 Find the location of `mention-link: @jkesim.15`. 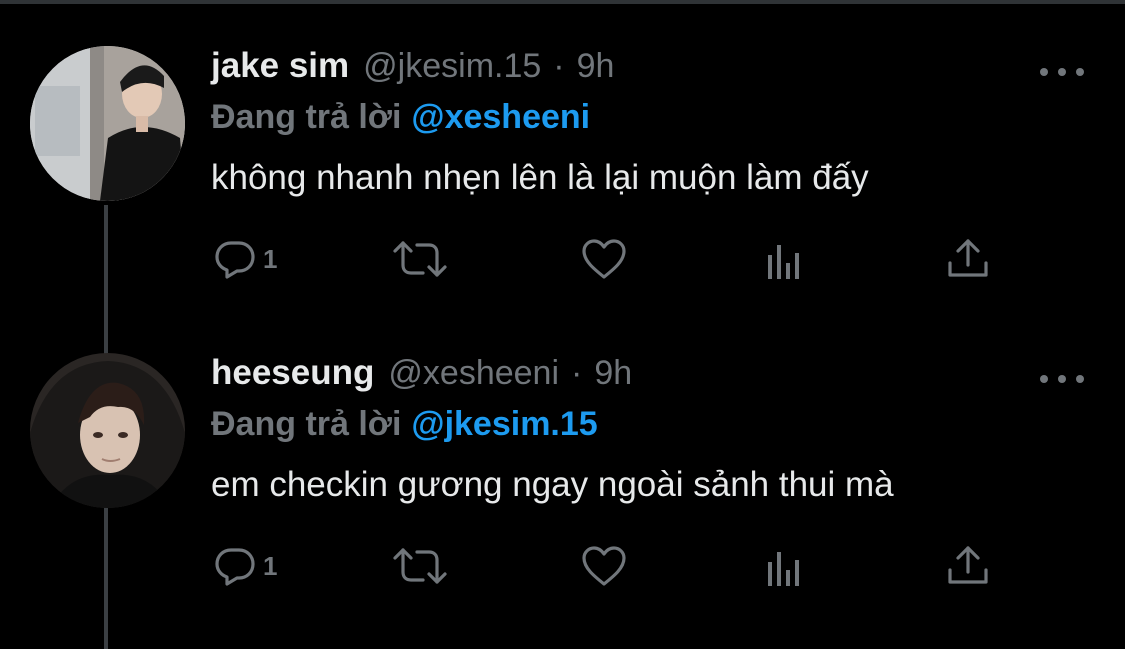

mention-link: @jkesim.15 is located at coordinates (504, 424).